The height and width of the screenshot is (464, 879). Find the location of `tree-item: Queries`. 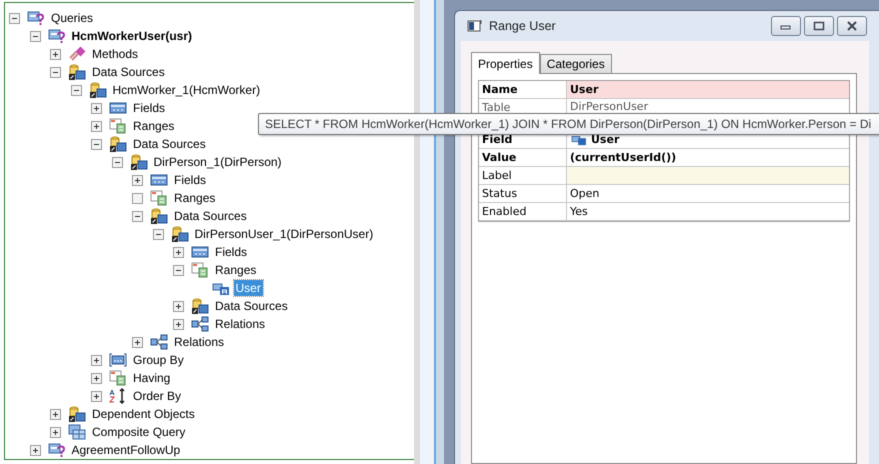

tree-item: Queries is located at coordinates (72, 18).